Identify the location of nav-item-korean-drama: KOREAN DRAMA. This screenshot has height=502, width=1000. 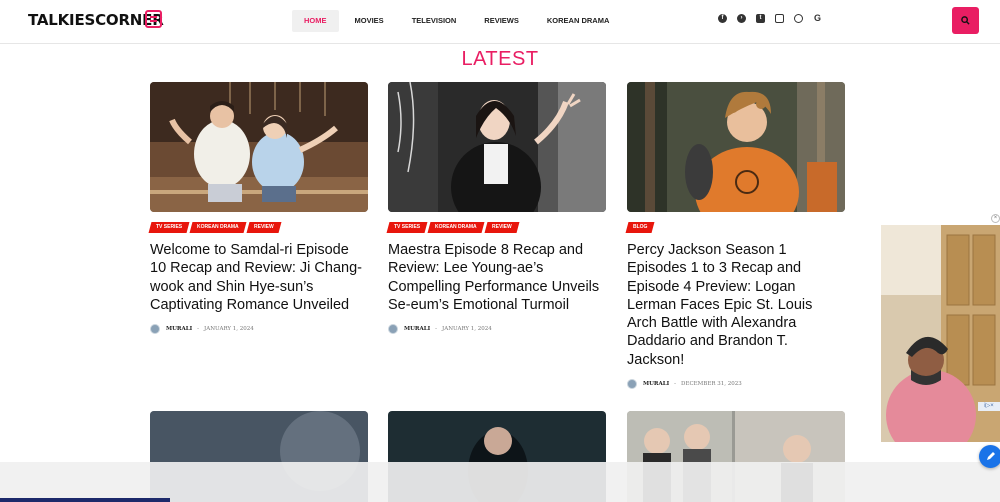
(578, 21).